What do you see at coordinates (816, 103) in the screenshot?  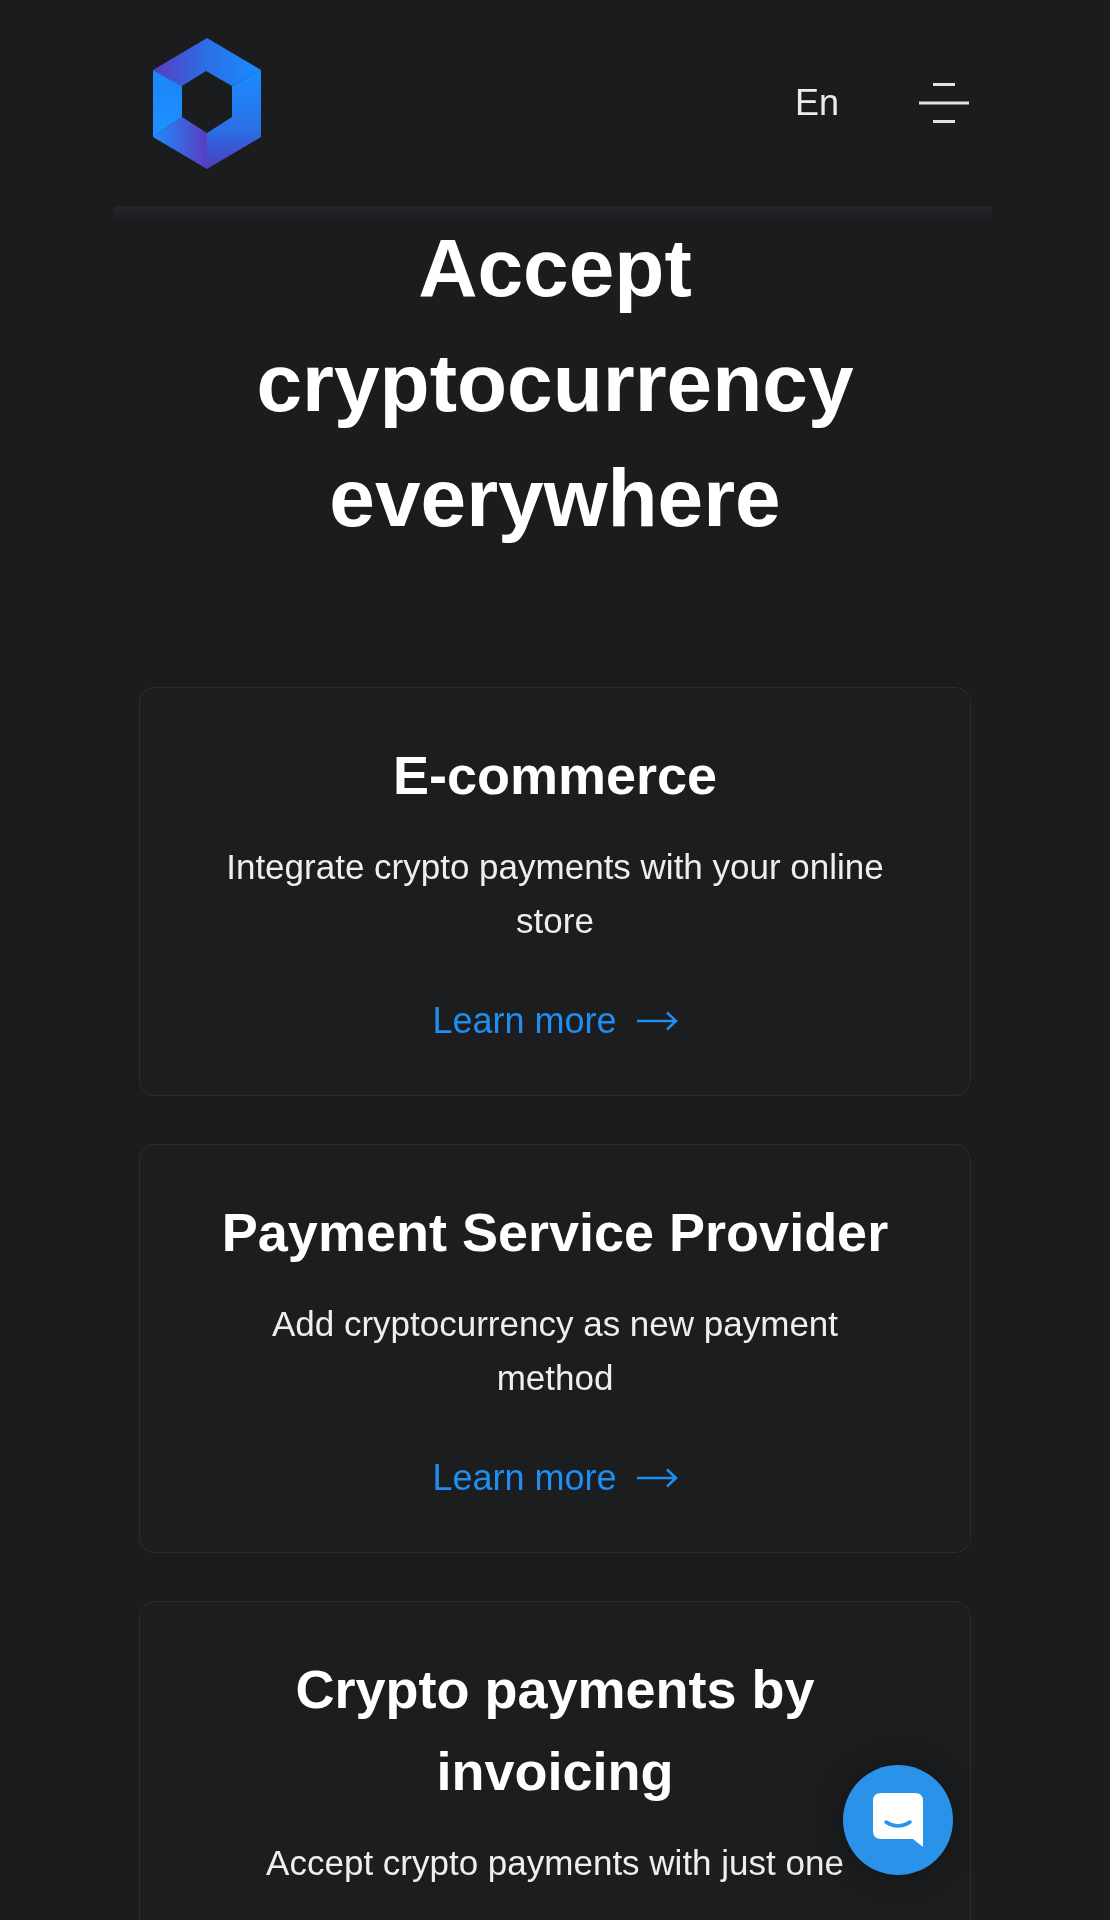 I see `language-button: En` at bounding box center [816, 103].